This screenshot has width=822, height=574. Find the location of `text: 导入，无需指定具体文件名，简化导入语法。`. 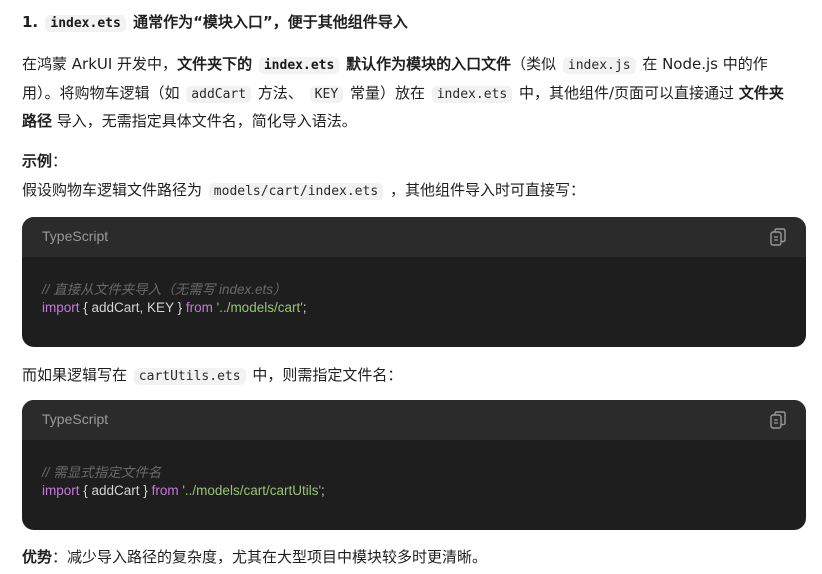

text: 导入，无需指定具体文件名，简化导入语法。 is located at coordinates (206, 121).